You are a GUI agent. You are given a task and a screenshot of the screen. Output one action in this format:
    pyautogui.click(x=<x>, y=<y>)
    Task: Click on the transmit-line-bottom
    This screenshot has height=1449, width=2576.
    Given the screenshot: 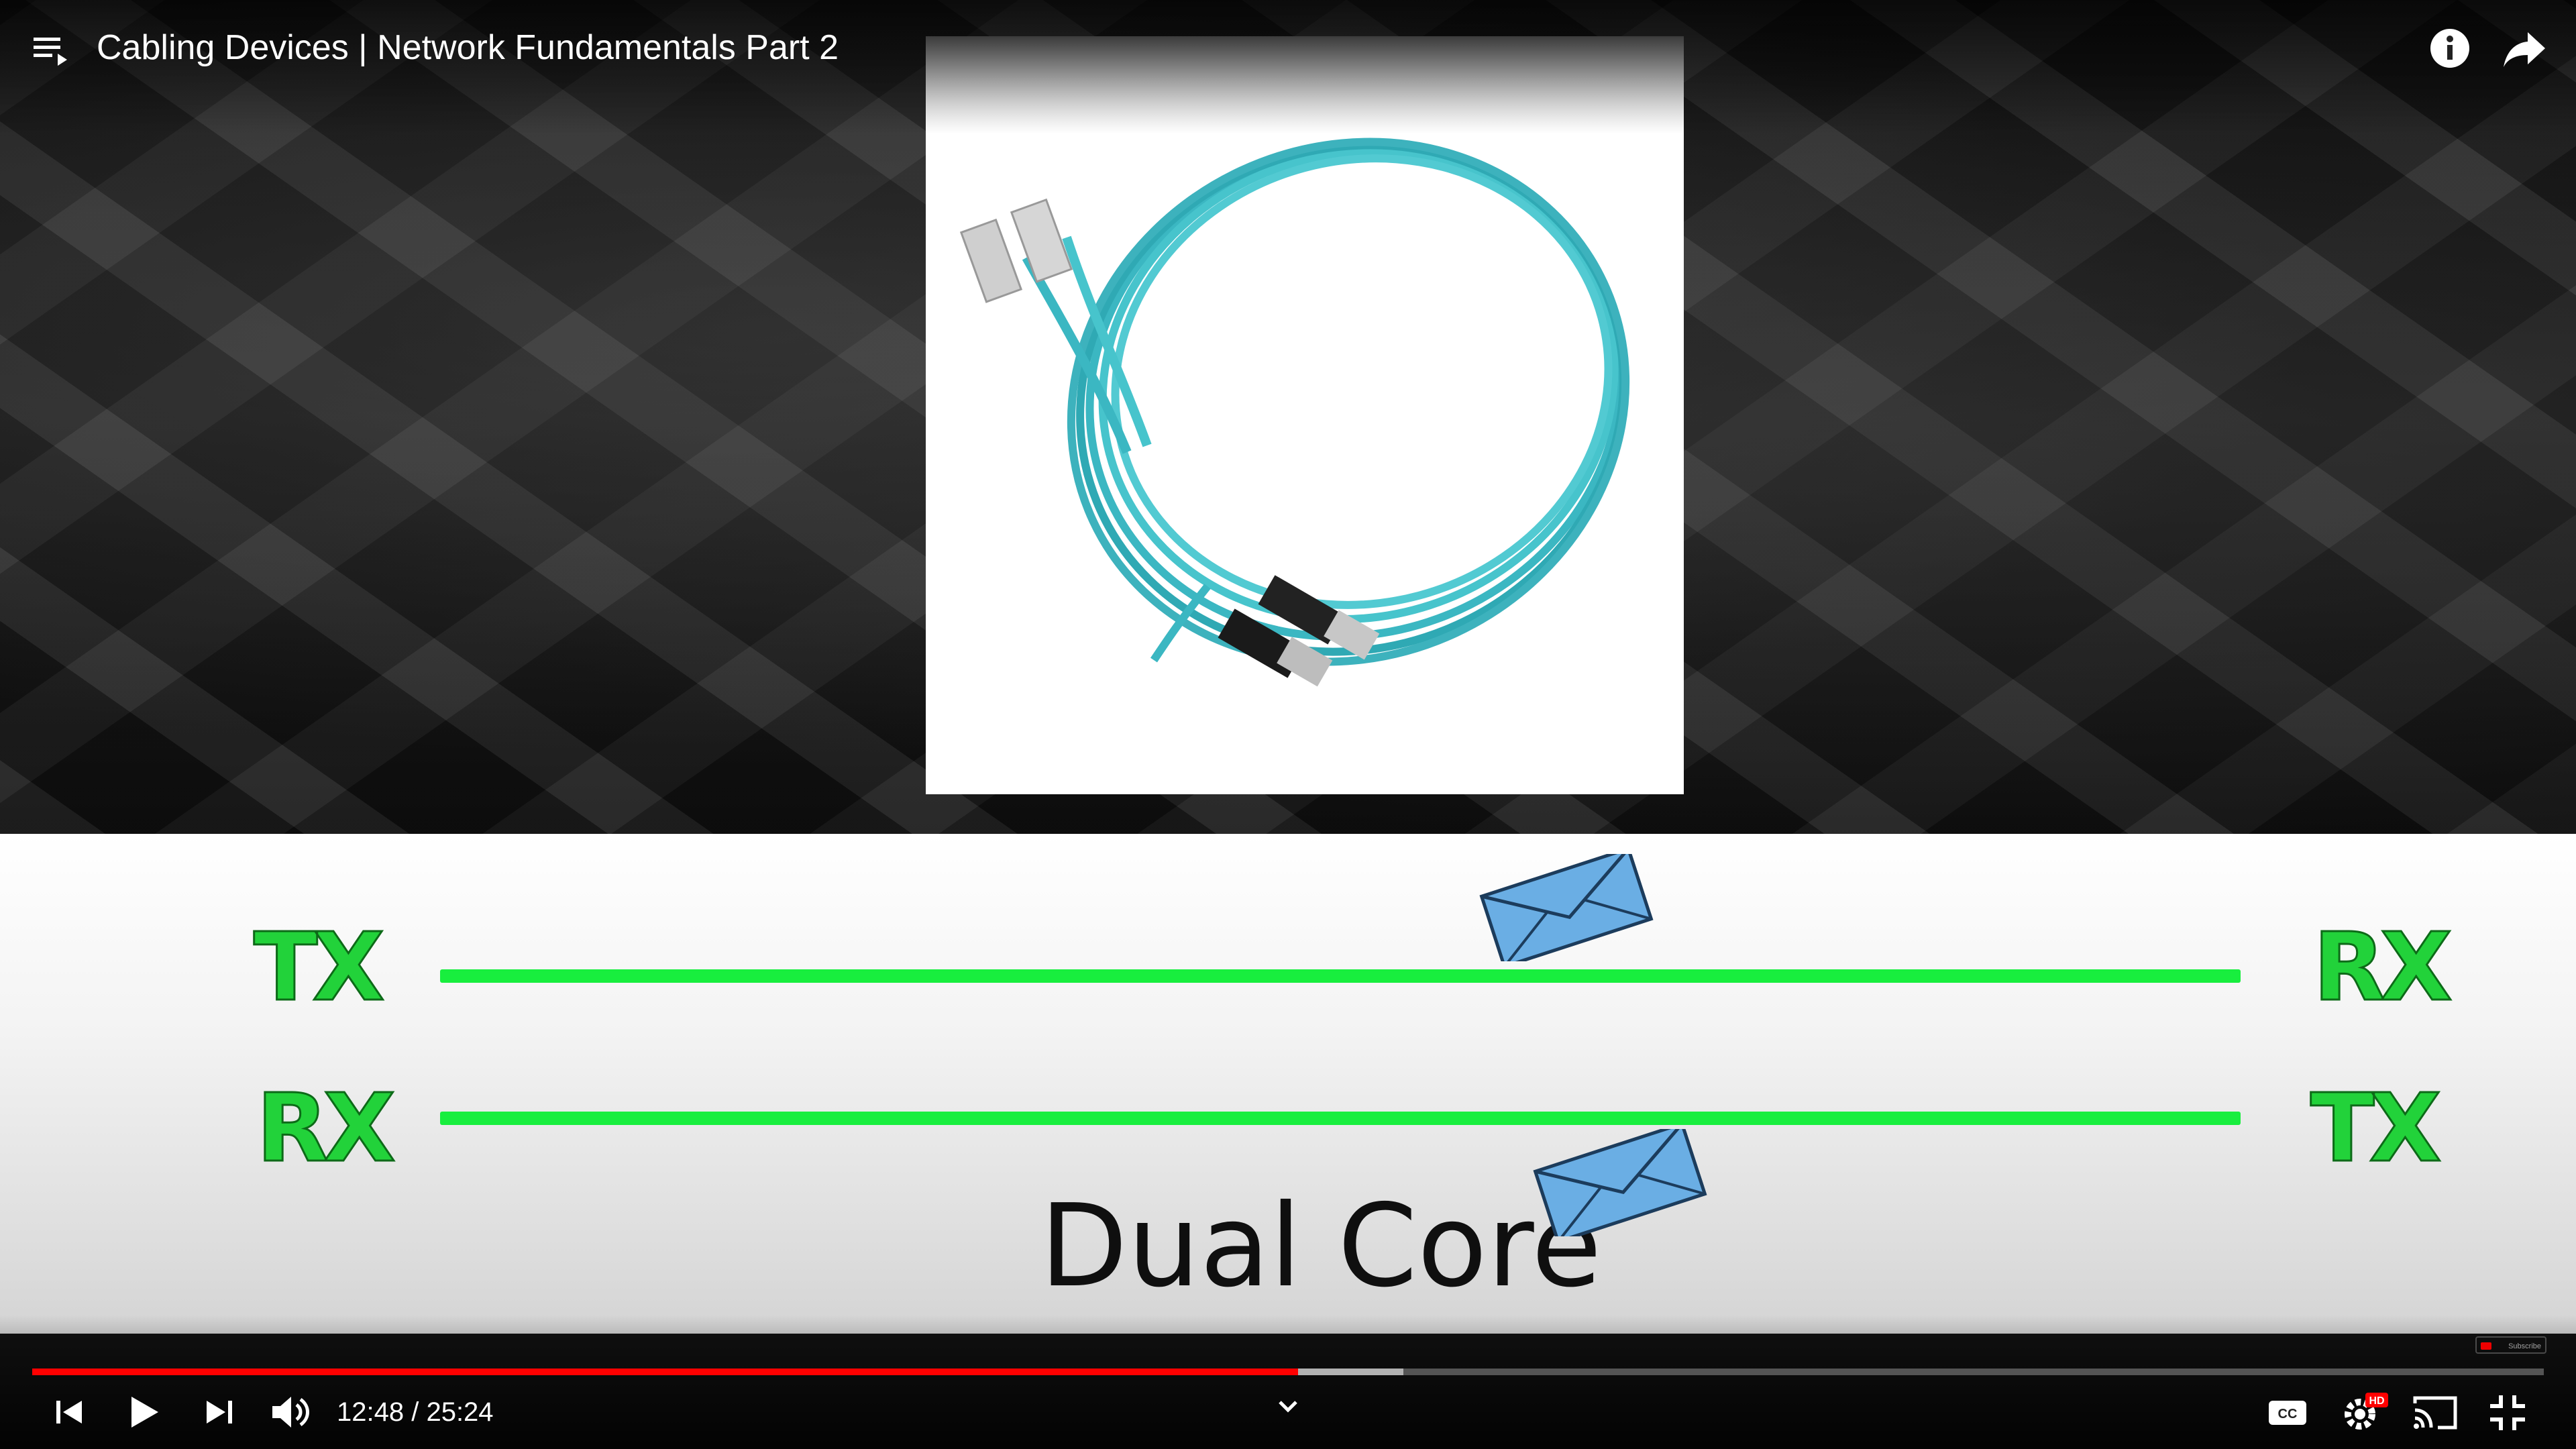 What is the action you would take?
    pyautogui.click(x=1340, y=1118)
    